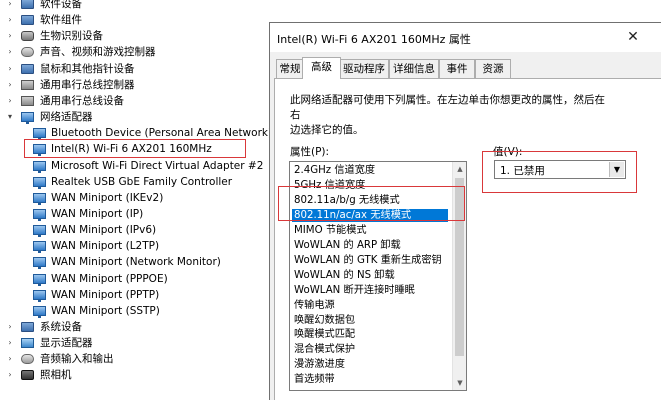  I want to click on tree-category: › 生物识别设备, so click(125, 36).